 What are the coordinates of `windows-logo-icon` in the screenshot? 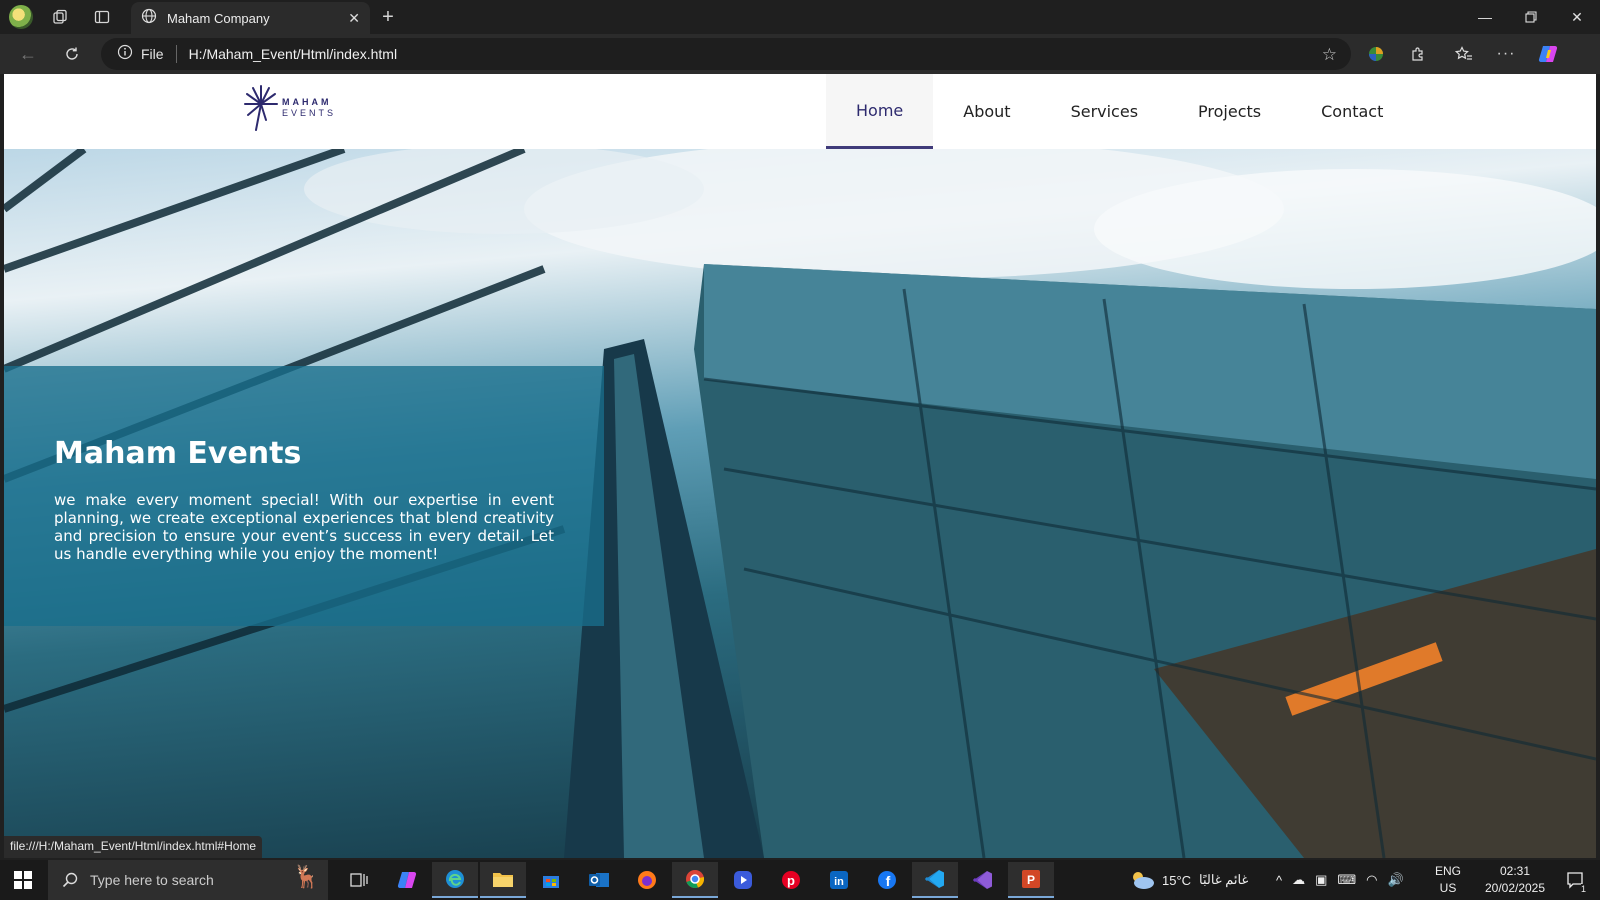 It's located at (23, 880).